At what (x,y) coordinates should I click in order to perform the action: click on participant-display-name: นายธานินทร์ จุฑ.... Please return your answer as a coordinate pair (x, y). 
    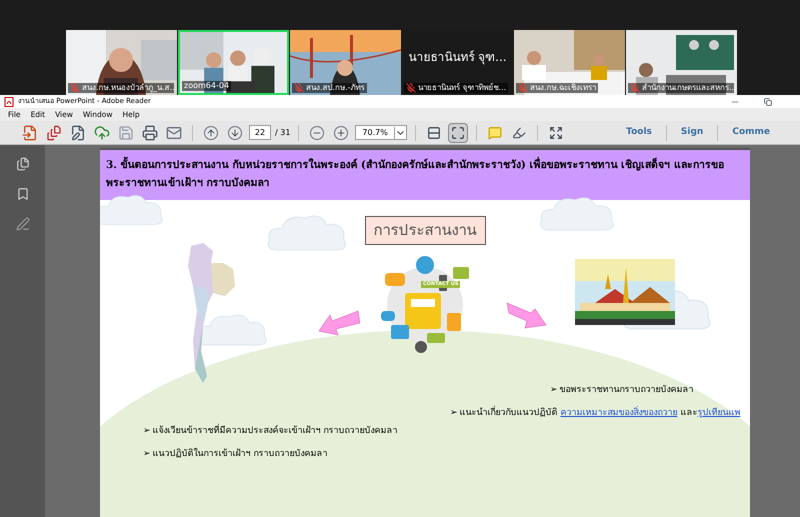
    Looking at the image, I should click on (457, 57).